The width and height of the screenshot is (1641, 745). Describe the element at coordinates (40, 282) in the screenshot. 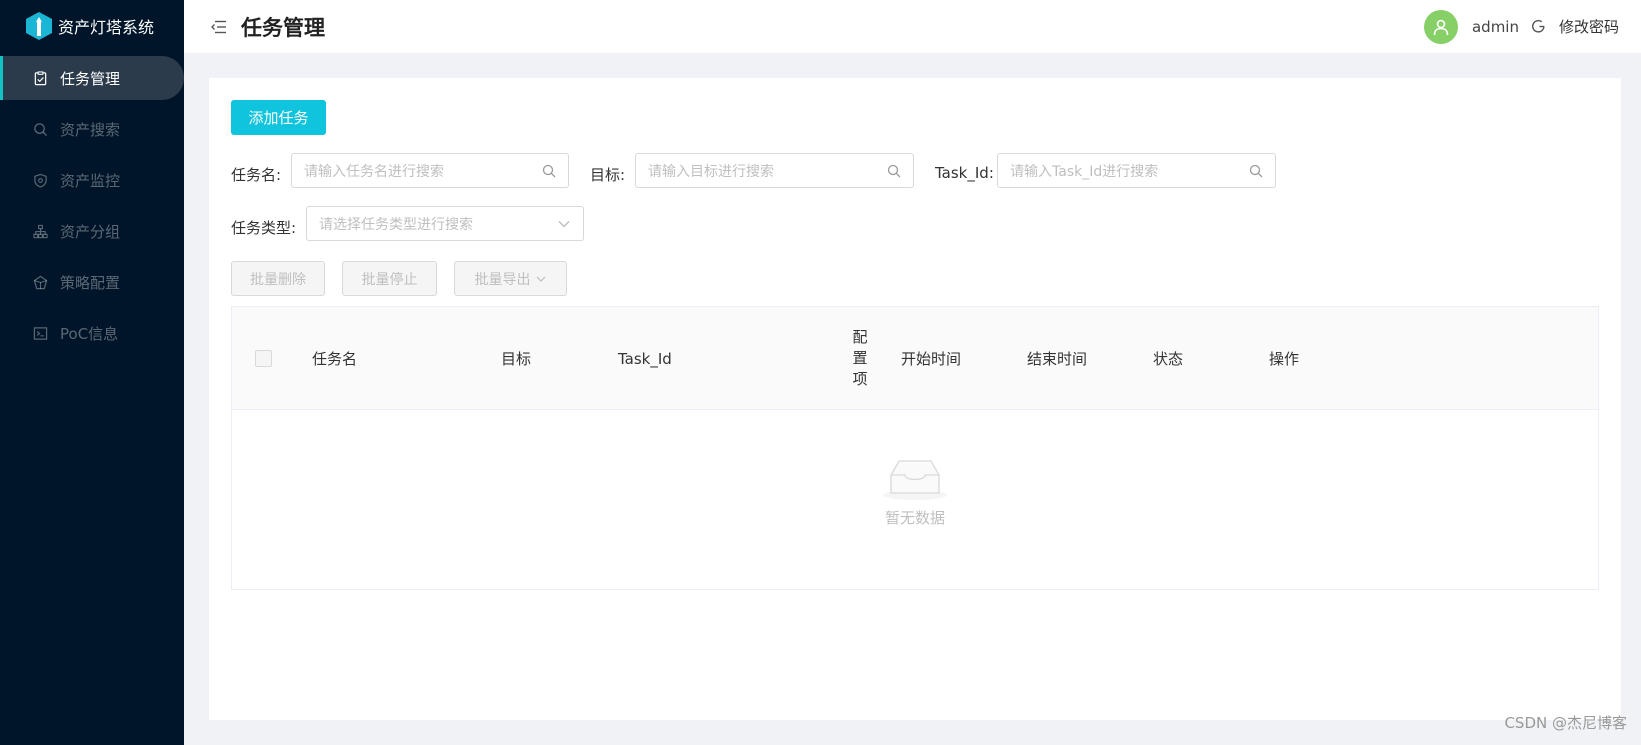

I see `gem-icon` at that location.